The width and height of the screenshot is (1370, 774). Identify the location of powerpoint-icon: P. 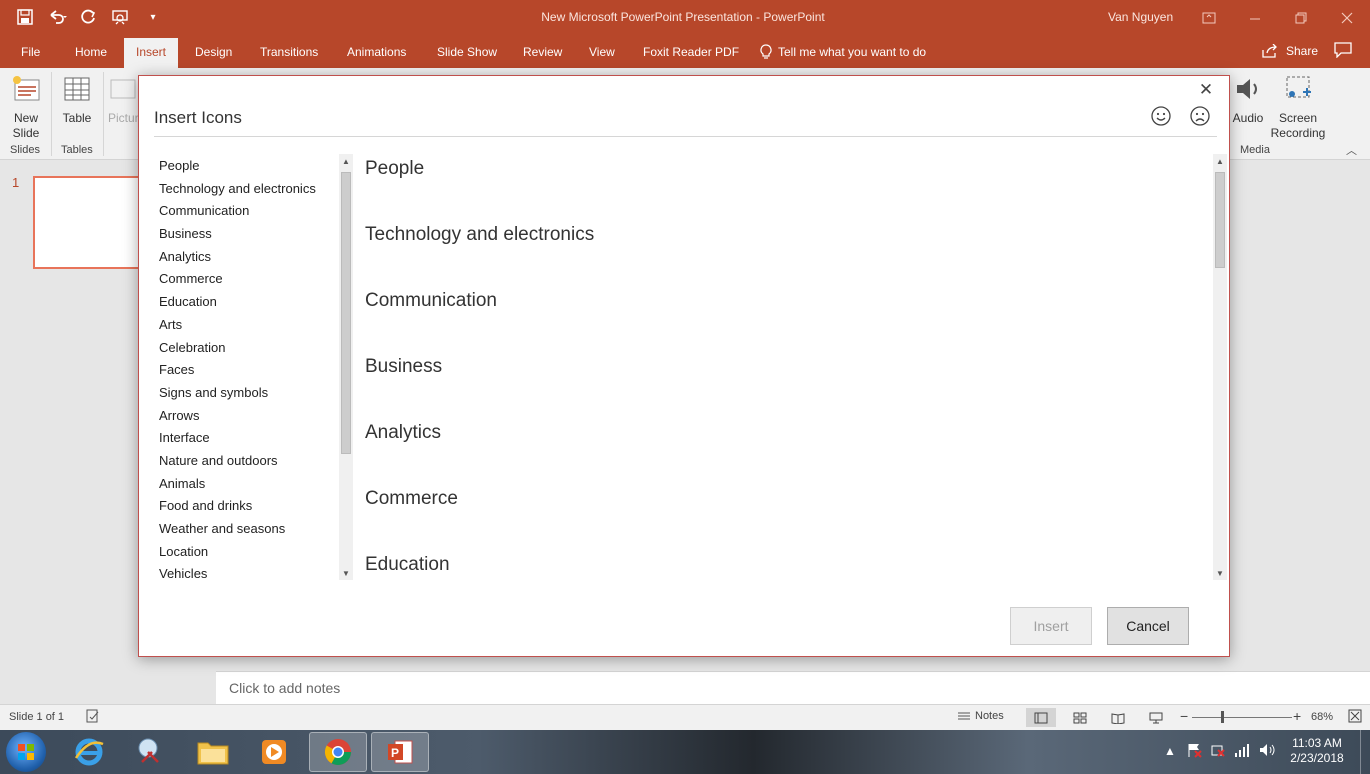
(400, 752).